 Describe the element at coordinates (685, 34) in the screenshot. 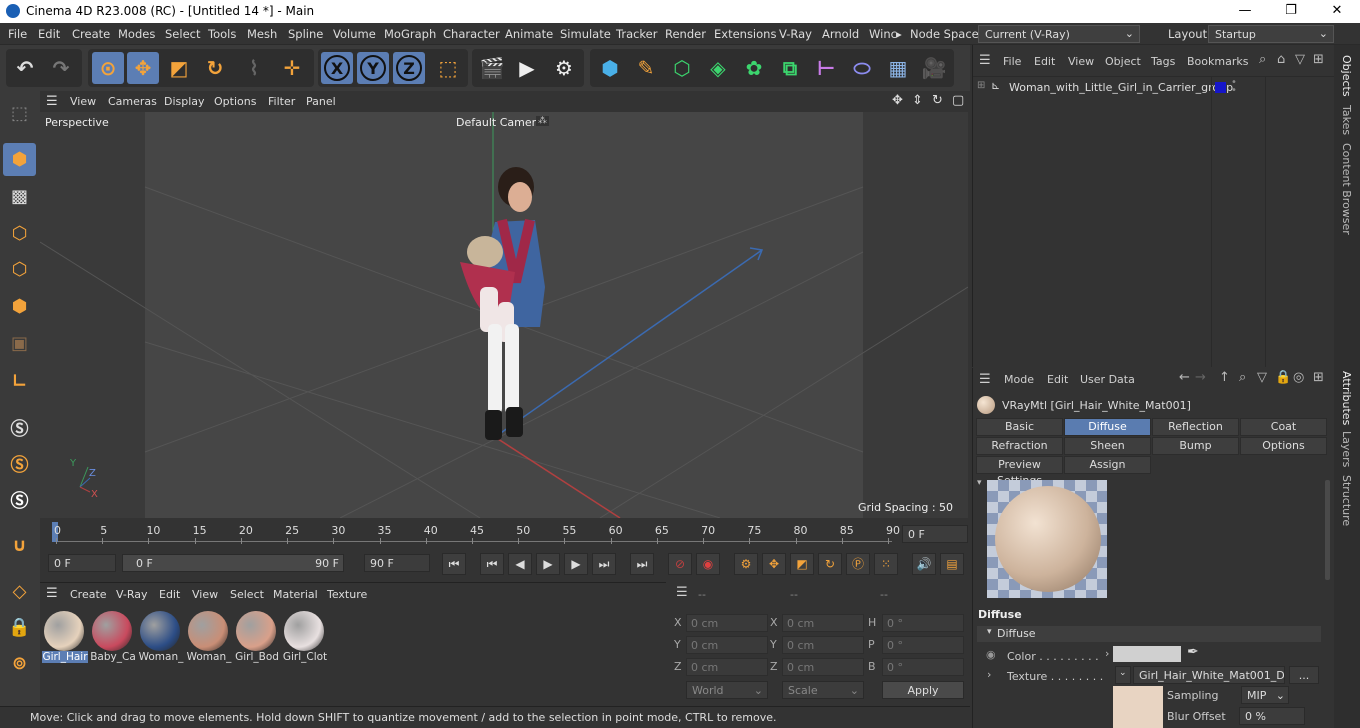

I see `menu-render: Render` at that location.